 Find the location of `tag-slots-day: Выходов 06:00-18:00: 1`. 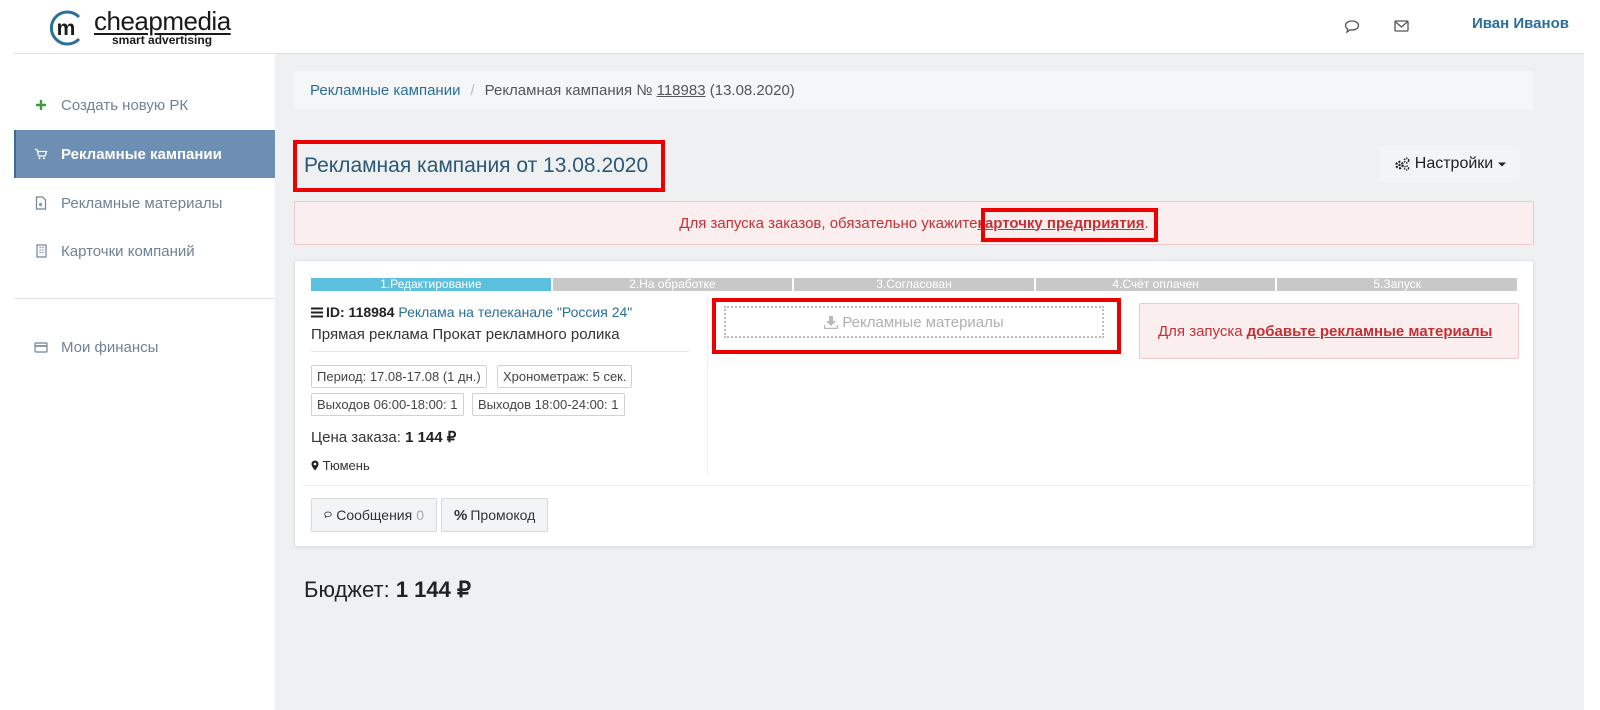

tag-slots-day: Выходов 06:00-18:00: 1 is located at coordinates (387, 404).